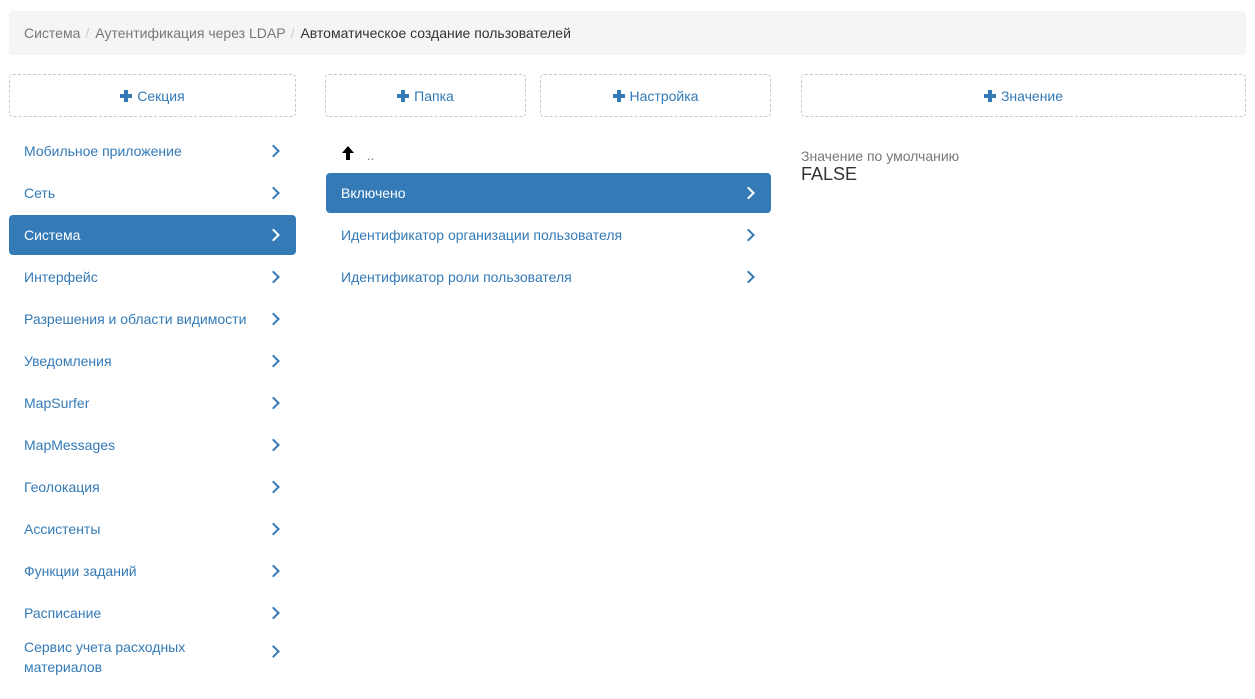 The width and height of the screenshot is (1255, 699). I want to click on add-folder-label: Папка, so click(434, 95).